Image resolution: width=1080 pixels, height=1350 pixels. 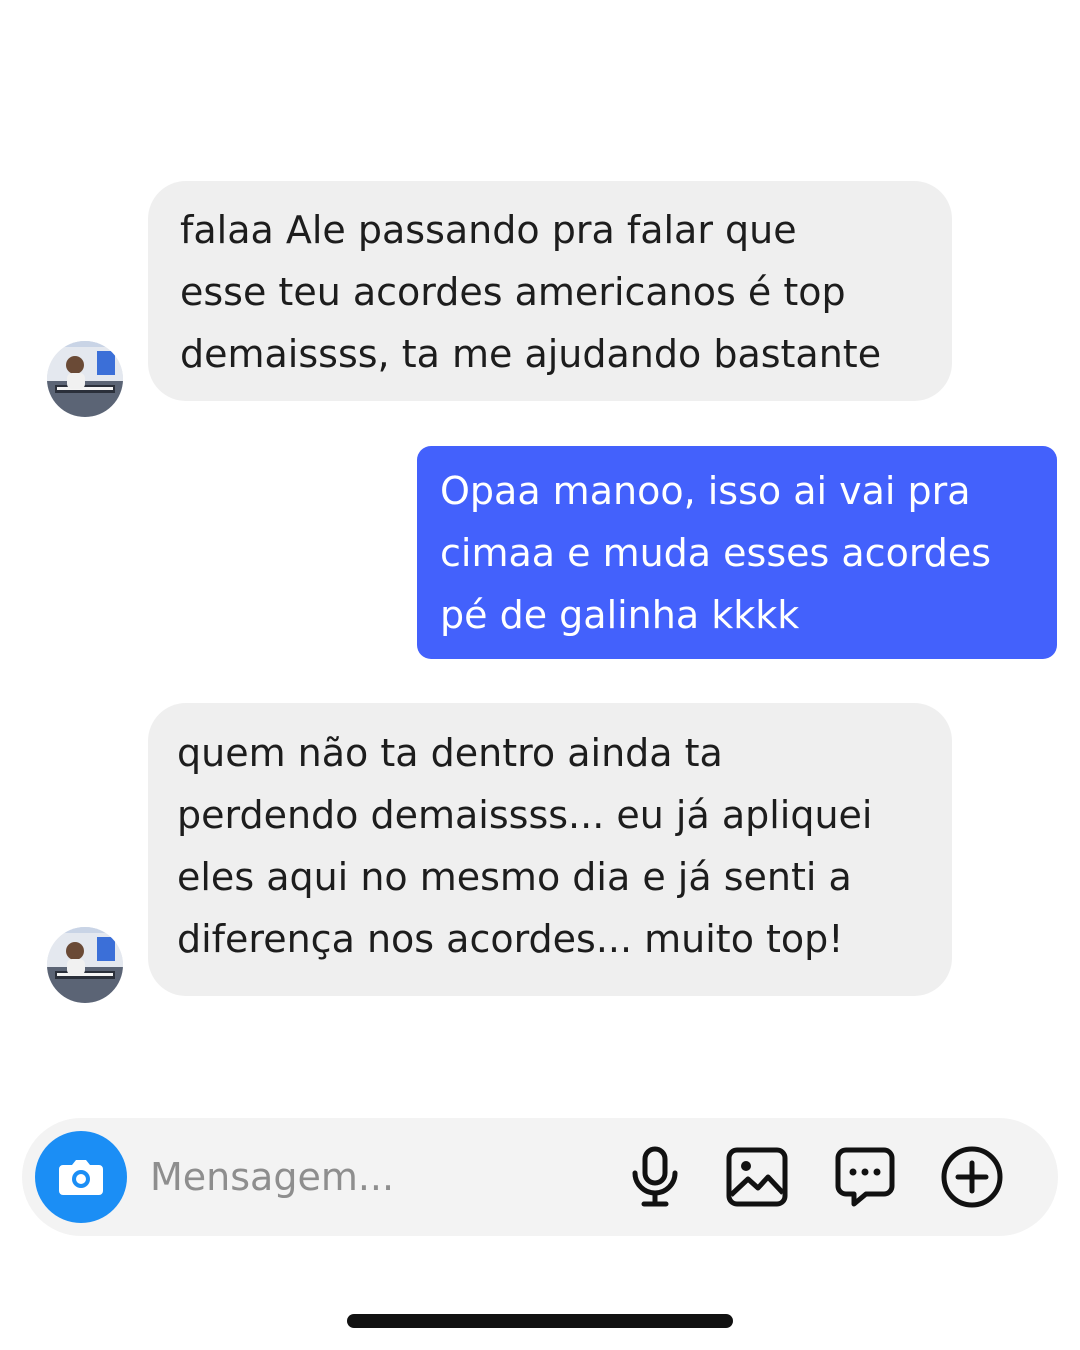 I want to click on plus-circle-icon, so click(x=972, y=1177).